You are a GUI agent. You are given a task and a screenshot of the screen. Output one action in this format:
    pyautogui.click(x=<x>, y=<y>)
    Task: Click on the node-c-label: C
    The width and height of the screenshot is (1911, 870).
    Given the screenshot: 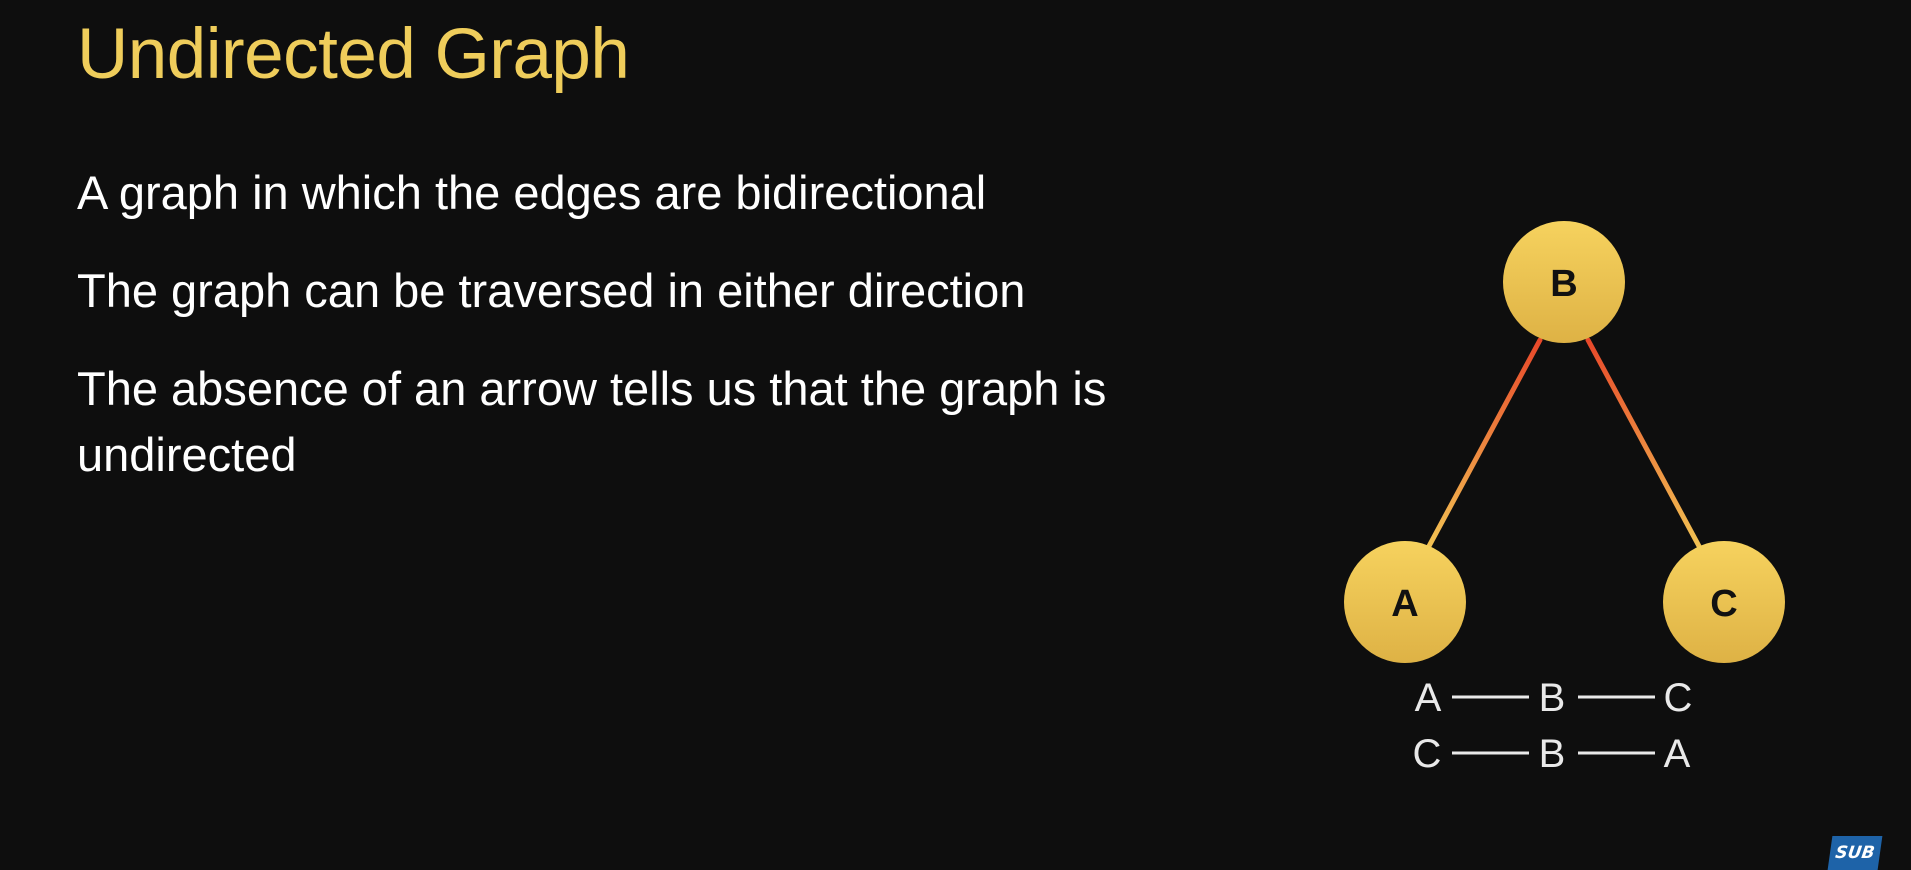 What is the action you would take?
    pyautogui.click(x=1723, y=604)
    